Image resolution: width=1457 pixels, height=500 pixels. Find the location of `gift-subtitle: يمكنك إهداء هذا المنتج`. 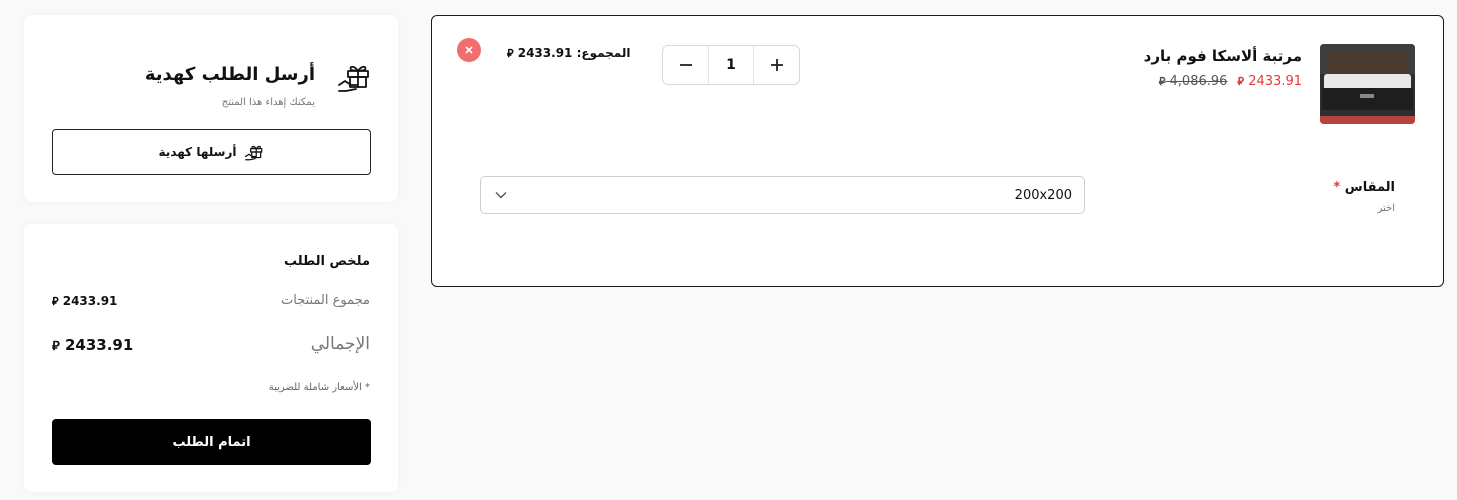

gift-subtitle: يمكنك إهداء هذا المنتج is located at coordinates (268, 102).